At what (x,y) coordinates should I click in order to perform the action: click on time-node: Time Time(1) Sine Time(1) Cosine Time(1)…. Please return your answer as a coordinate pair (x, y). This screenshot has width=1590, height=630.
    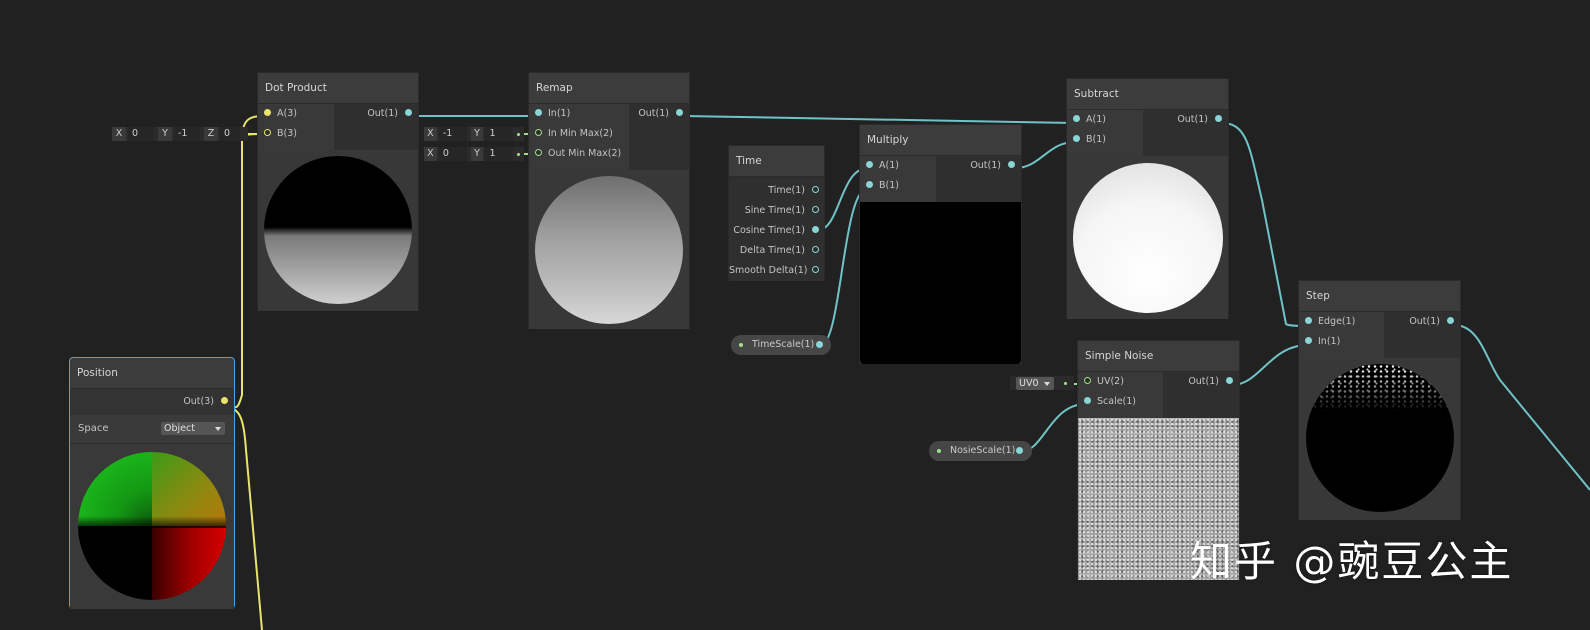
    Looking at the image, I should click on (776, 213).